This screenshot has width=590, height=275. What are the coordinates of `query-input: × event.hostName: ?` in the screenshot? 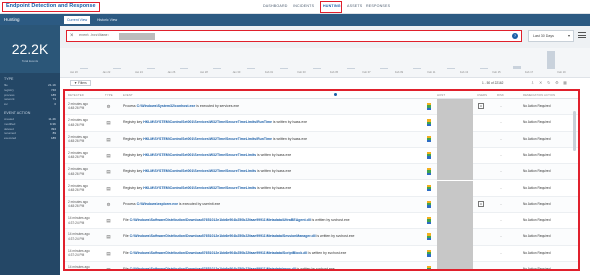 It's located at (294, 36).